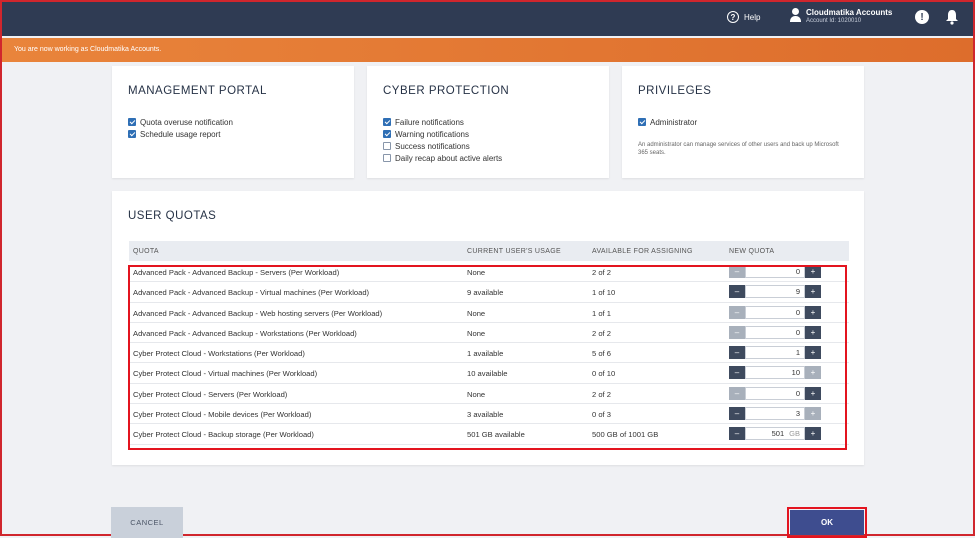 This screenshot has height=538, width=975. I want to click on alert-icon: !, so click(922, 17).